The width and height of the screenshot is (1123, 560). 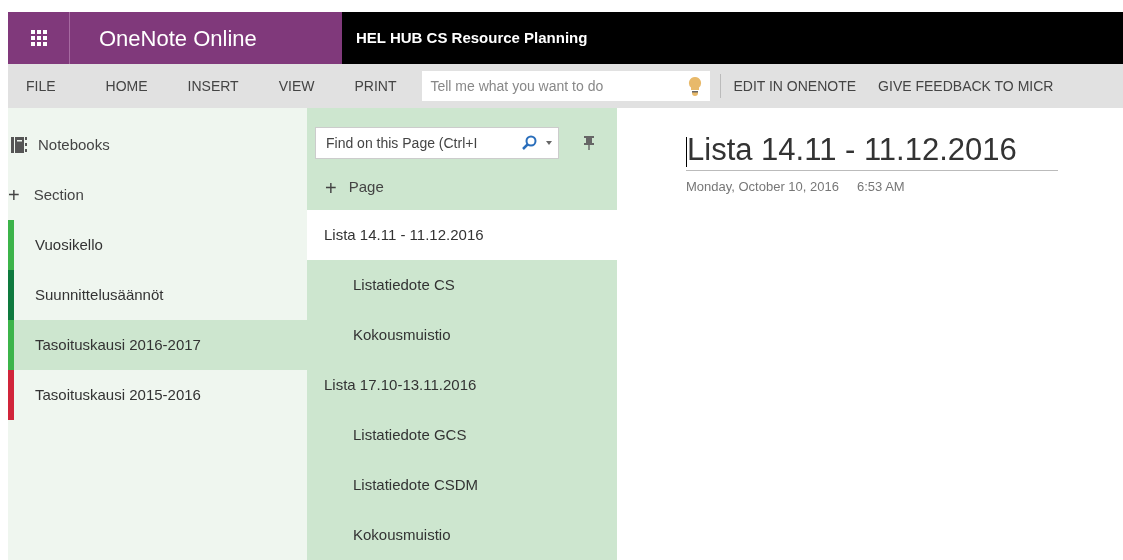 I want to click on ribbon-tab: HOME, so click(x=126, y=86).